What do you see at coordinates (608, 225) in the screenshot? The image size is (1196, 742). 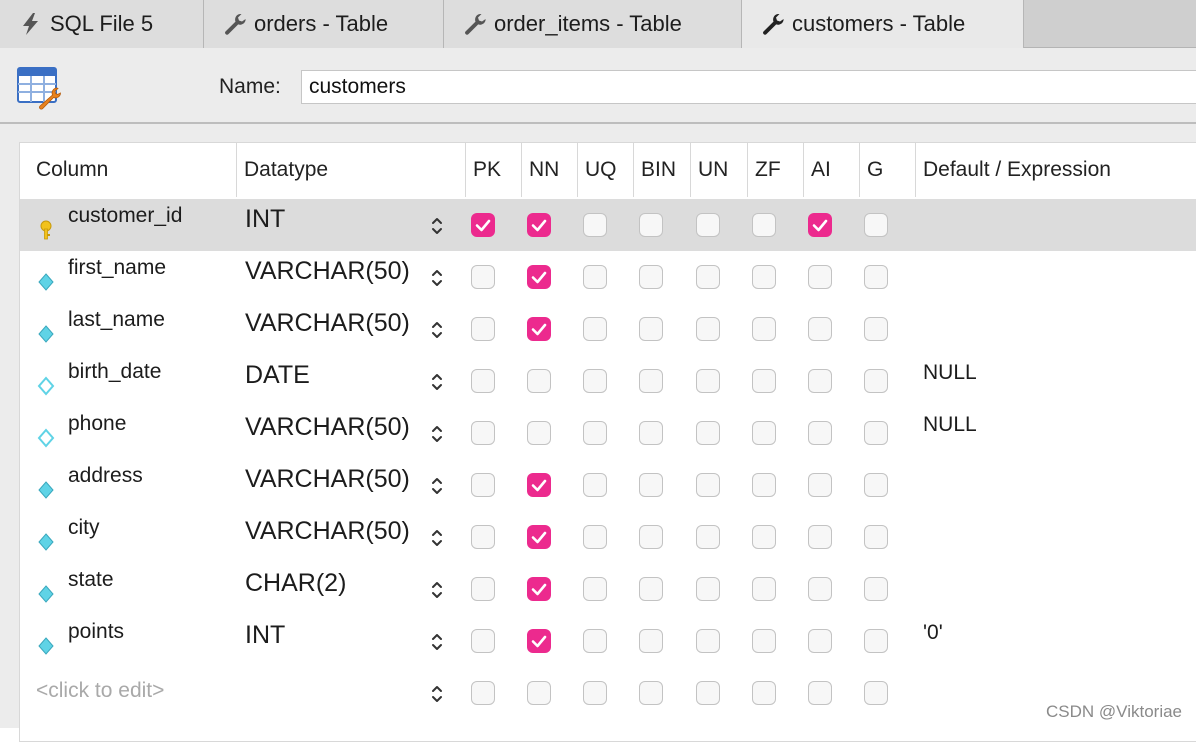 I see `column-row: customer_id INT` at bounding box center [608, 225].